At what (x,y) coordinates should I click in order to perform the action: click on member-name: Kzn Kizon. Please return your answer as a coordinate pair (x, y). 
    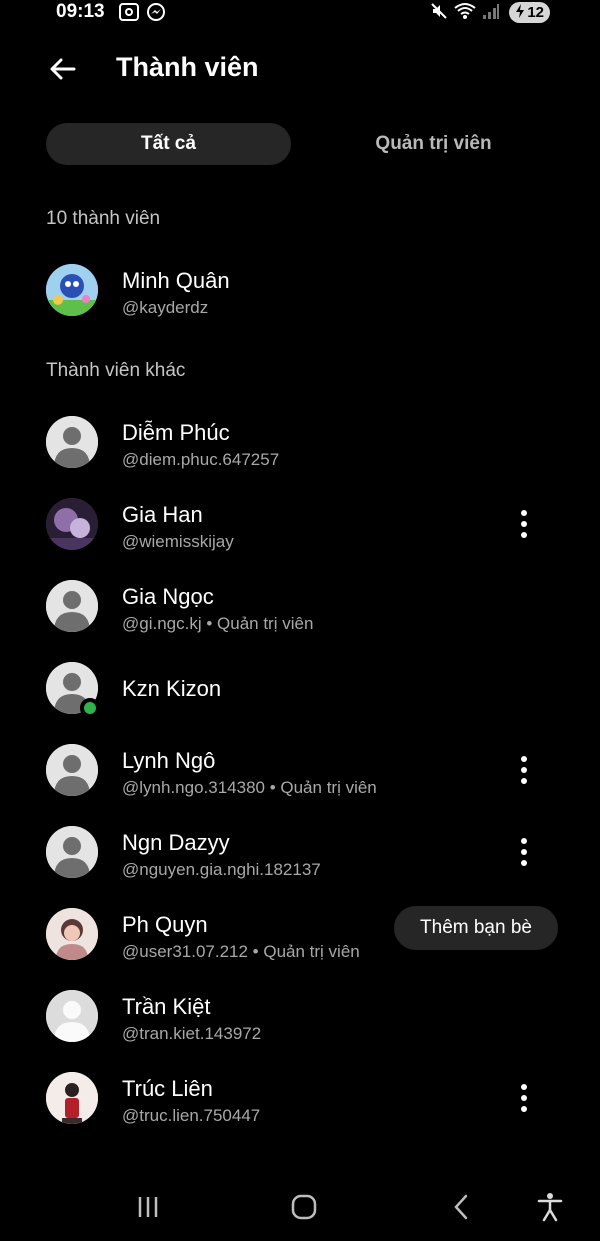
    Looking at the image, I should click on (172, 688).